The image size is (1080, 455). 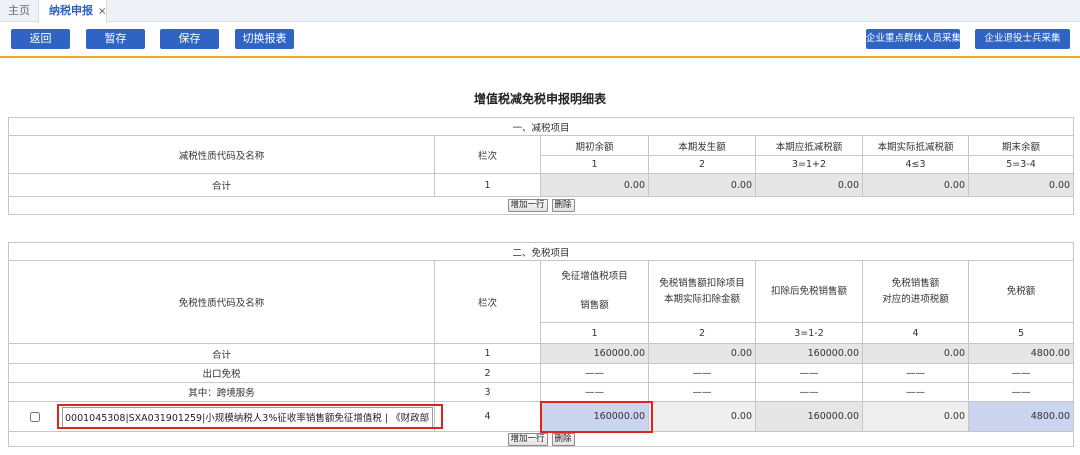 I want to click on deduction-amount-input: 0.00, so click(x=702, y=416).